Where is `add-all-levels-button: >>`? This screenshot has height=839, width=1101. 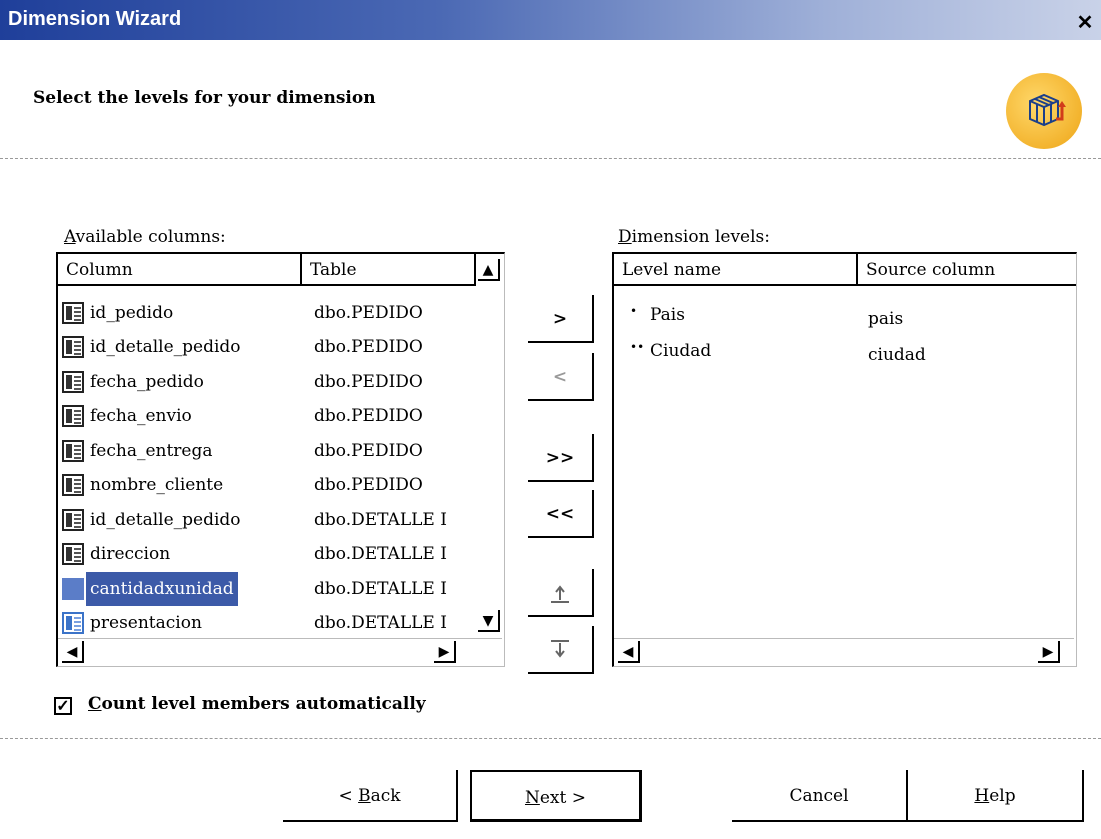 add-all-levels-button: >> is located at coordinates (561, 458).